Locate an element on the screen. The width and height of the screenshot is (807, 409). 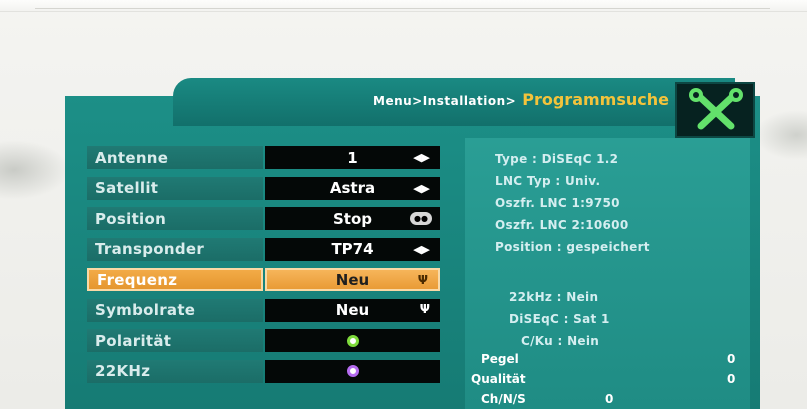
breadcrumb: Menu>Installation> Programmsuche is located at coordinates (521, 103).